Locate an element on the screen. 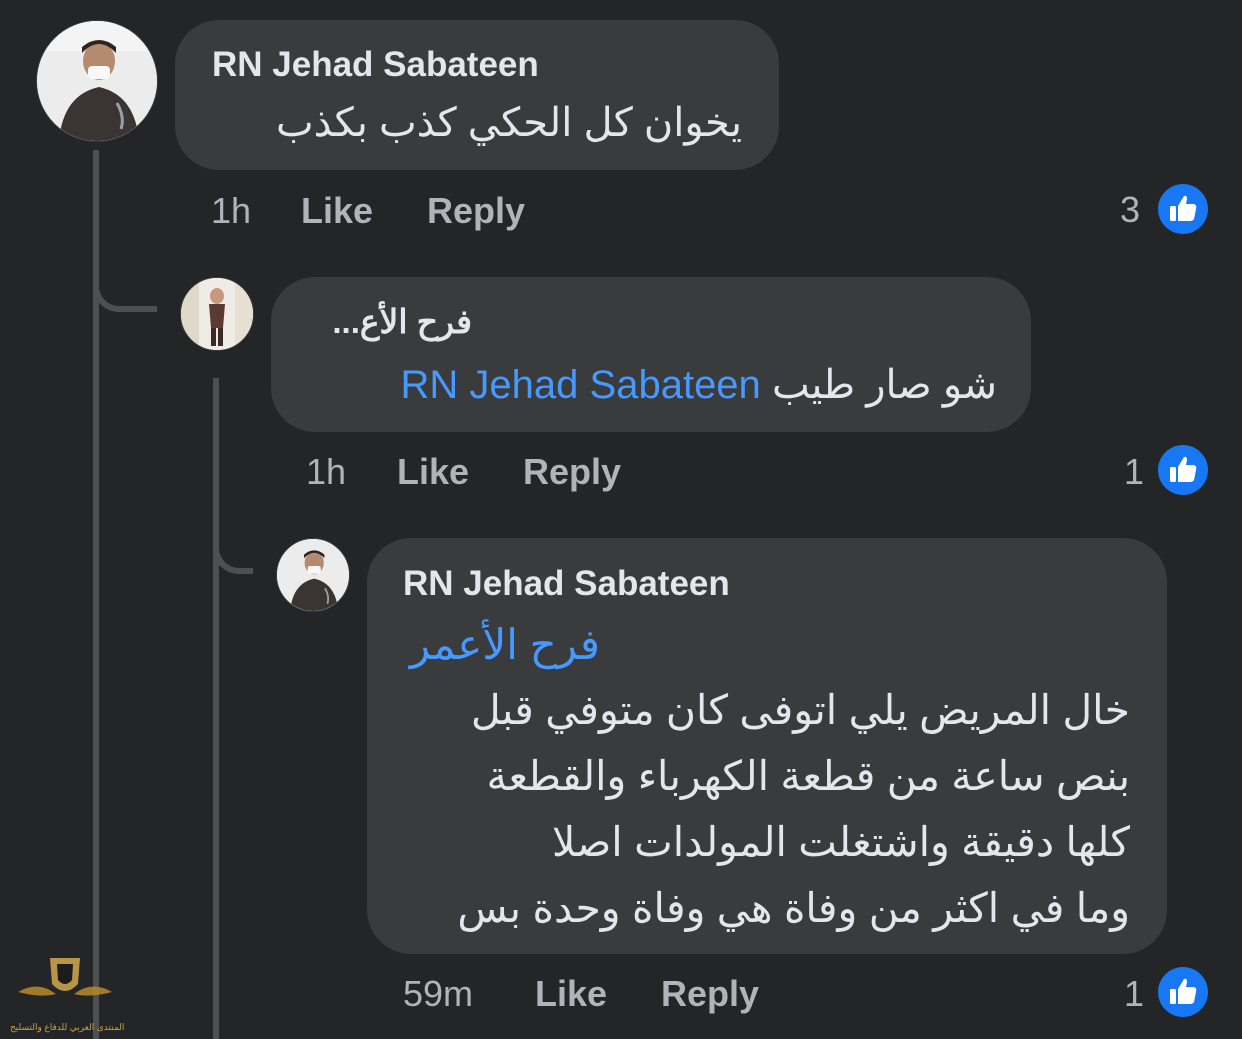 This screenshot has height=1039, width=1242. comment-time: 59m is located at coordinates (438, 994).